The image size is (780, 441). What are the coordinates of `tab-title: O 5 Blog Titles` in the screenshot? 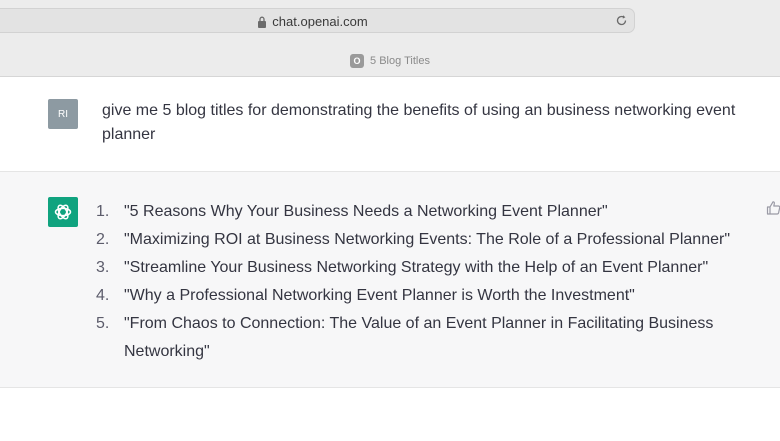 It's located at (390, 61).